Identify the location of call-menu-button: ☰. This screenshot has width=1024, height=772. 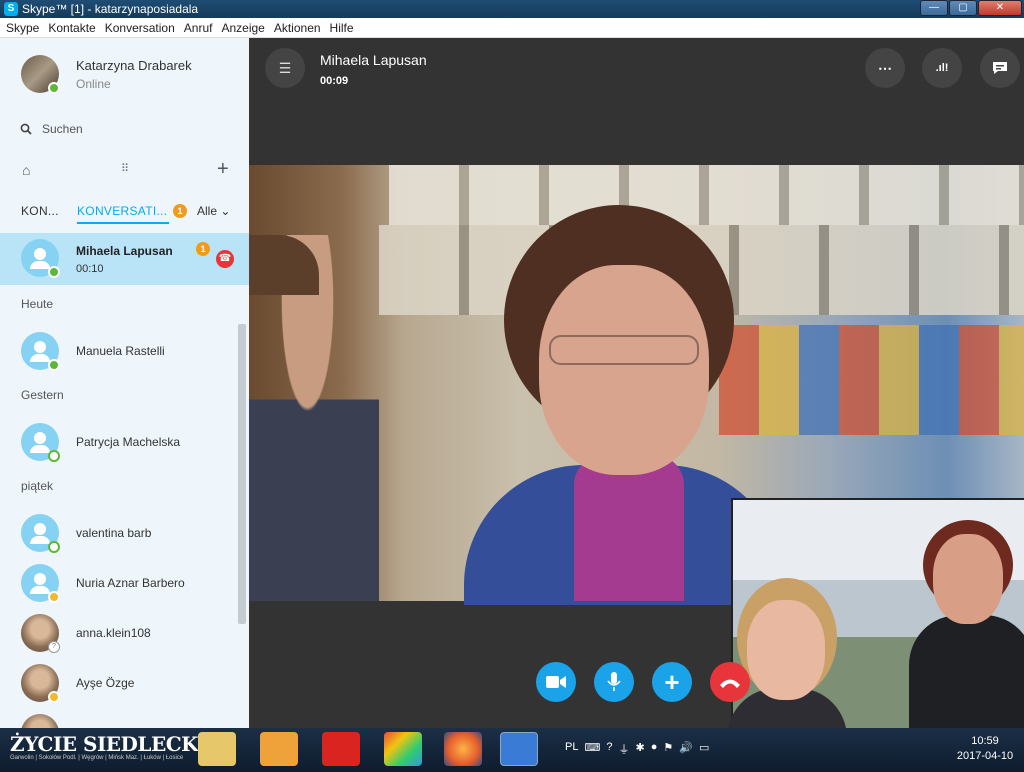
(285, 68).